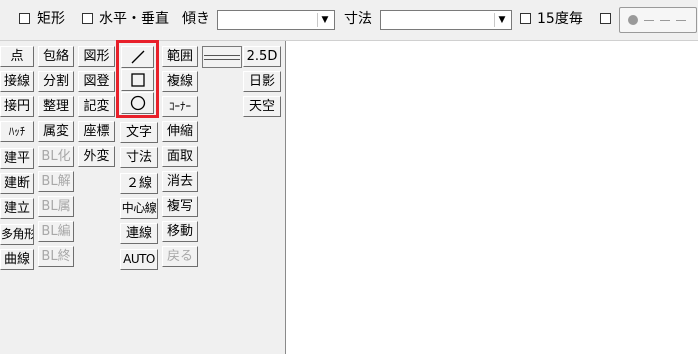 This screenshot has height=354, width=698. Describe the element at coordinates (358, 19) in the screenshot. I see `dim-label: 寸法` at that location.